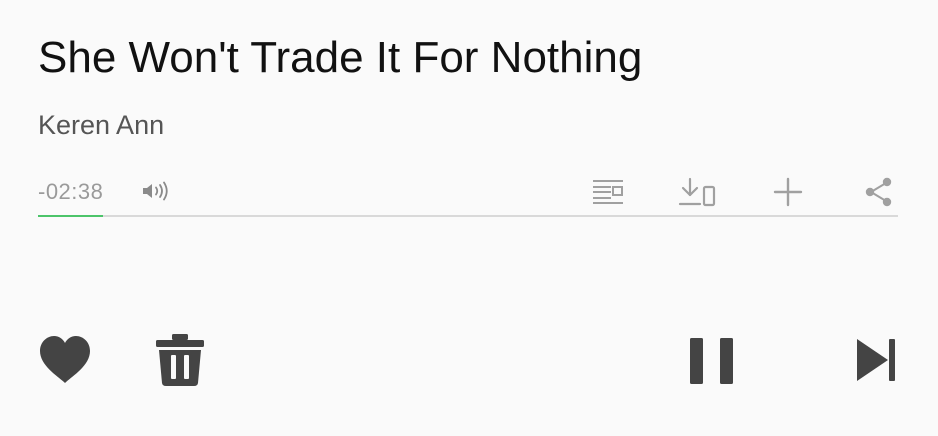  I want to click on pause-icon, so click(712, 361).